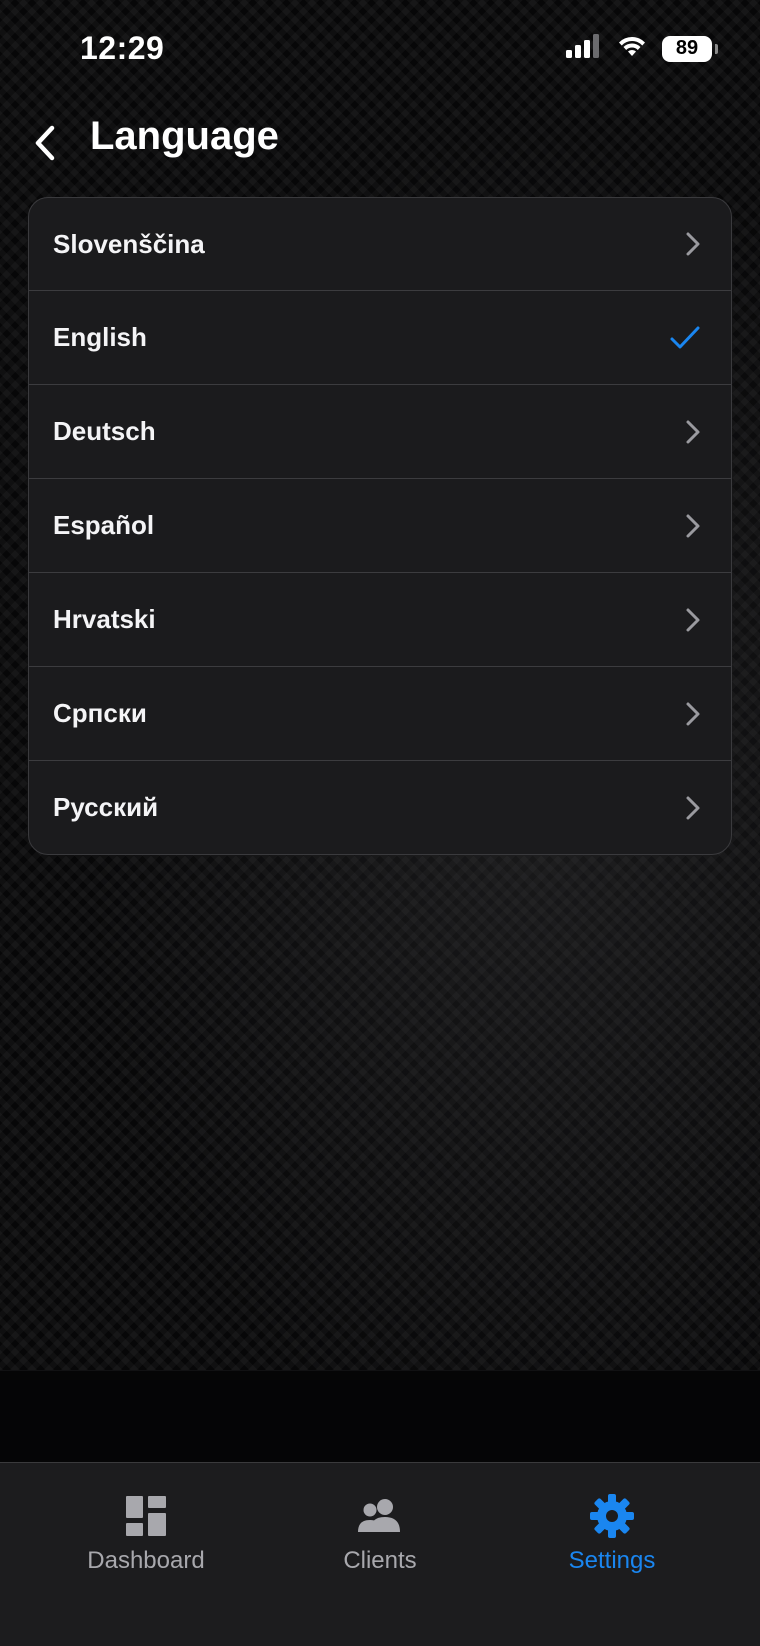  I want to click on checkmark-icon, so click(685, 338).